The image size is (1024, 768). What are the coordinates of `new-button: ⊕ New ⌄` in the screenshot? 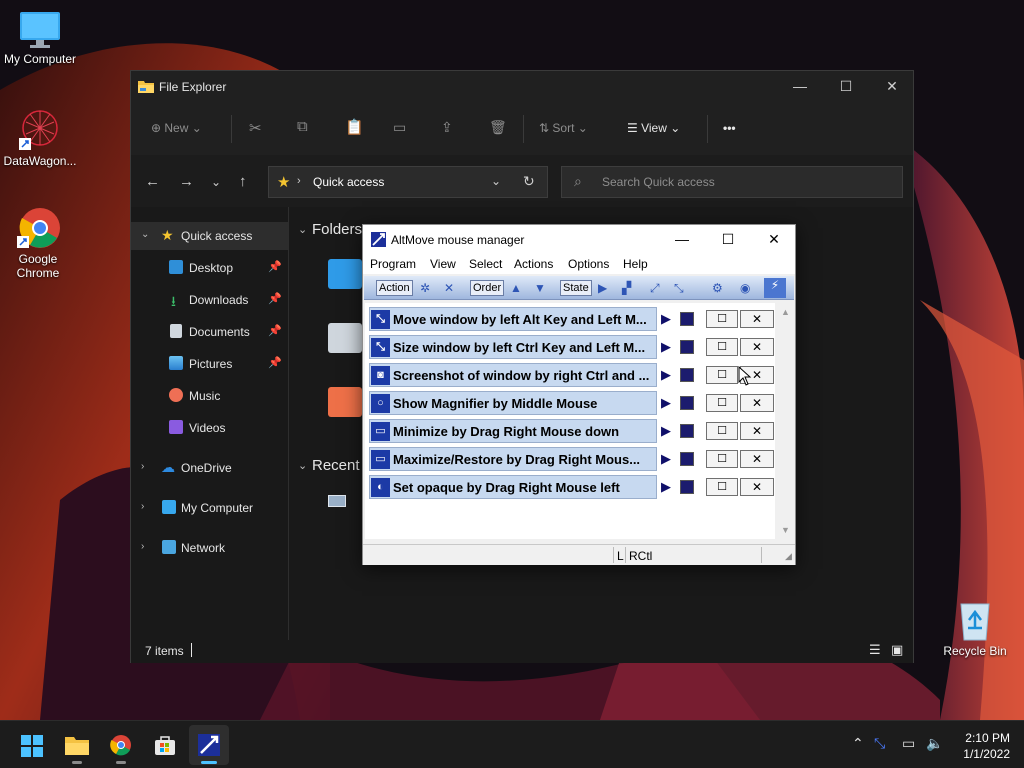 It's located at (176, 128).